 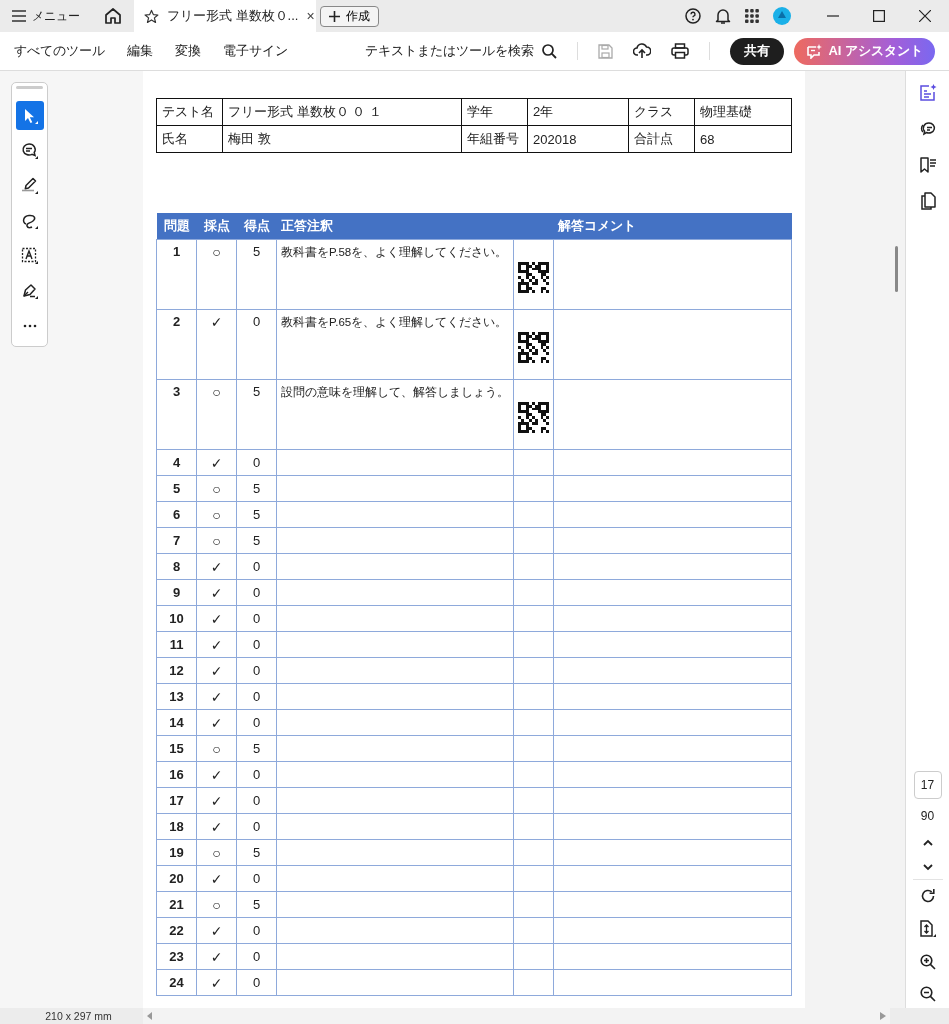 I want to click on question-number: 21, so click(x=176, y=904).